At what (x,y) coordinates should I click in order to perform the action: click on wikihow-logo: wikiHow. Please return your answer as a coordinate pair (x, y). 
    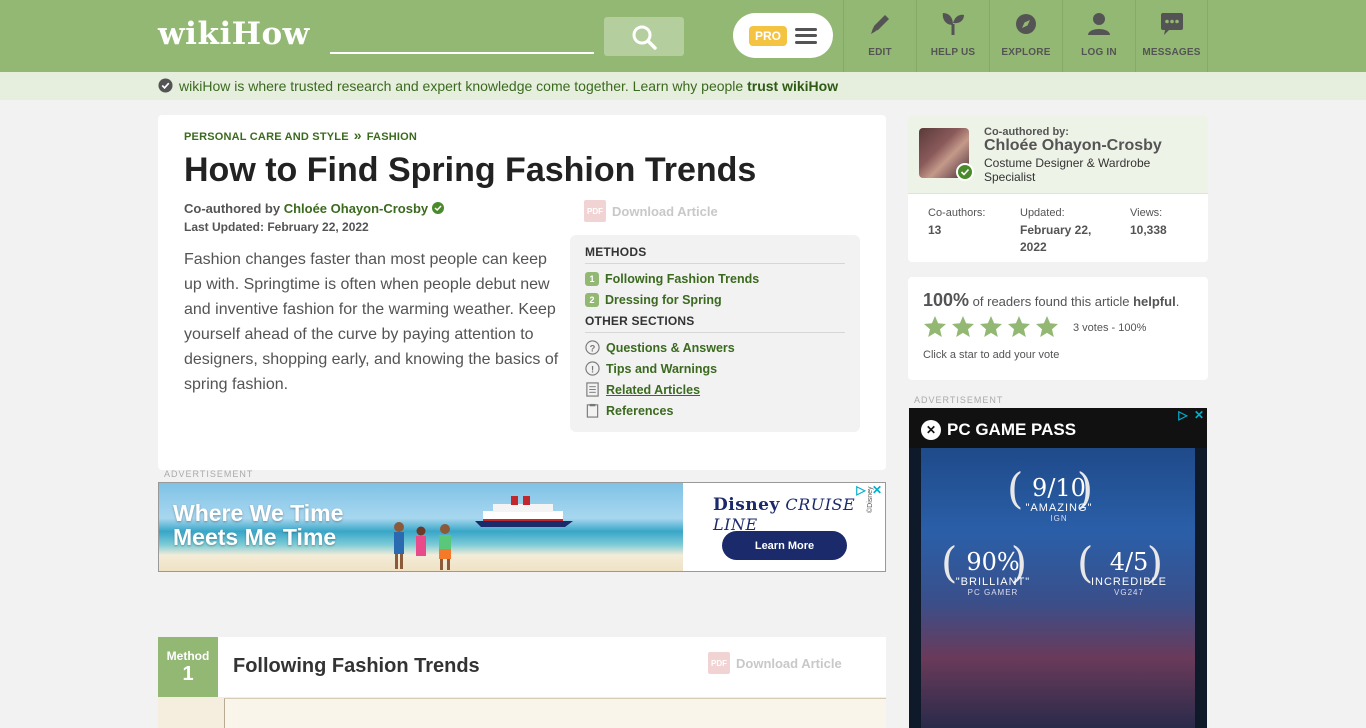
    Looking at the image, I should click on (234, 34).